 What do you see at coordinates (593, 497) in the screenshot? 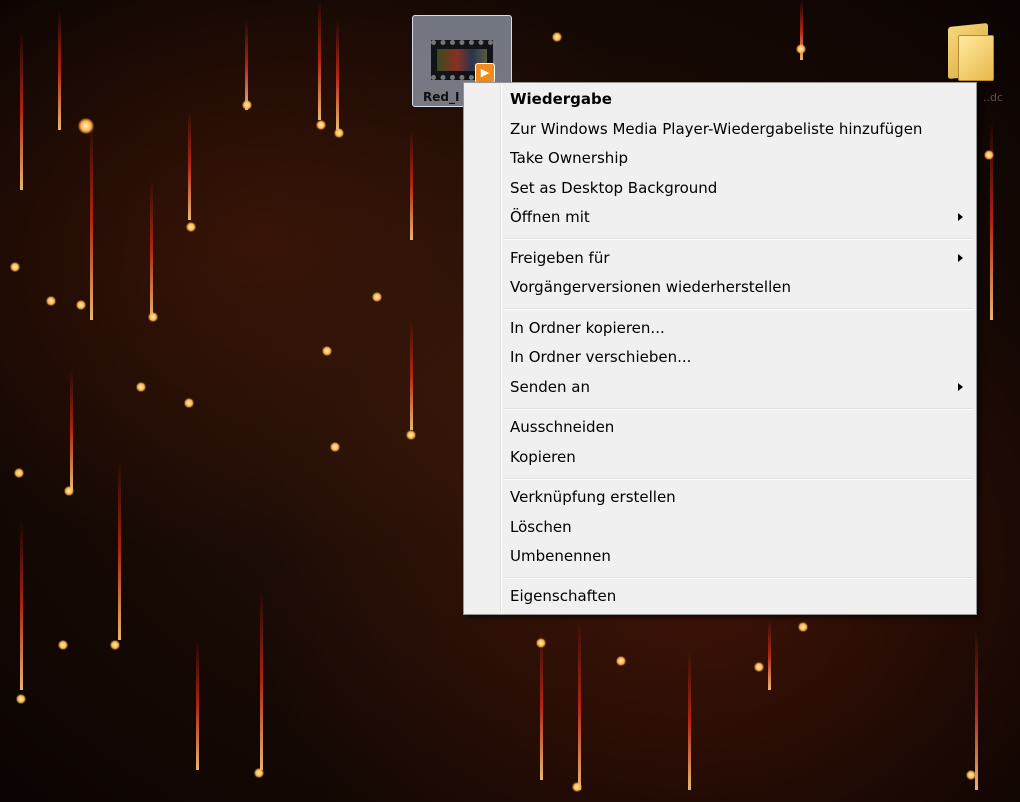
I see `menu-item-label: Verknüpfung erstellen` at bounding box center [593, 497].